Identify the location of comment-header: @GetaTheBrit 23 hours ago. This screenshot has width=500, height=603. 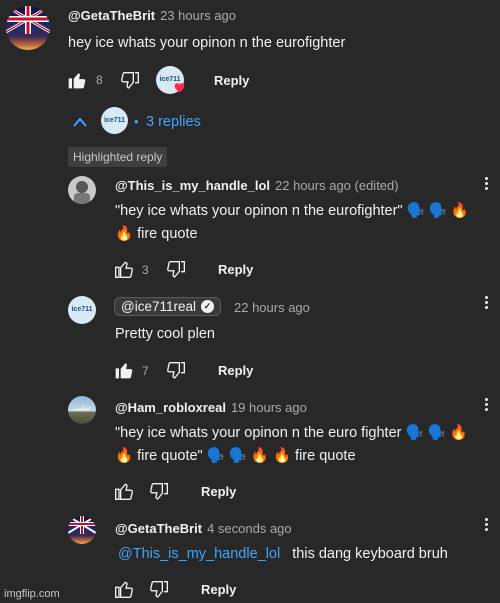
(152, 15).